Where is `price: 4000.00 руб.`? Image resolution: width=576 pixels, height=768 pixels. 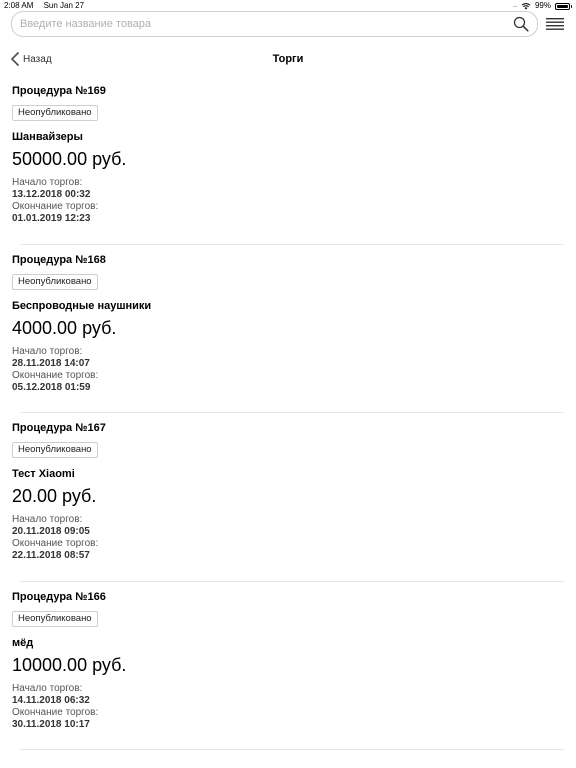
price: 4000.00 руб. is located at coordinates (64, 327).